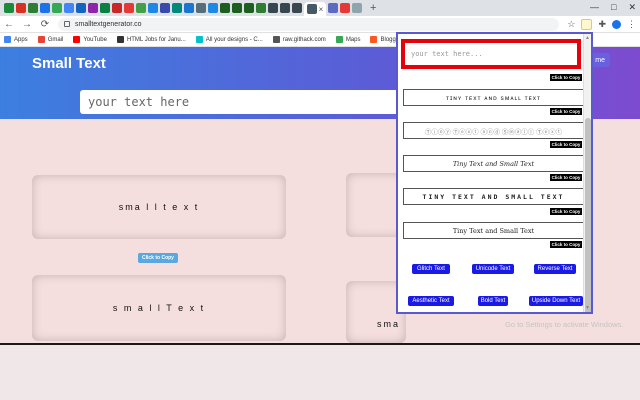 This screenshot has height=400, width=640. I want to click on close-window-button: ✕, so click(632, 7).